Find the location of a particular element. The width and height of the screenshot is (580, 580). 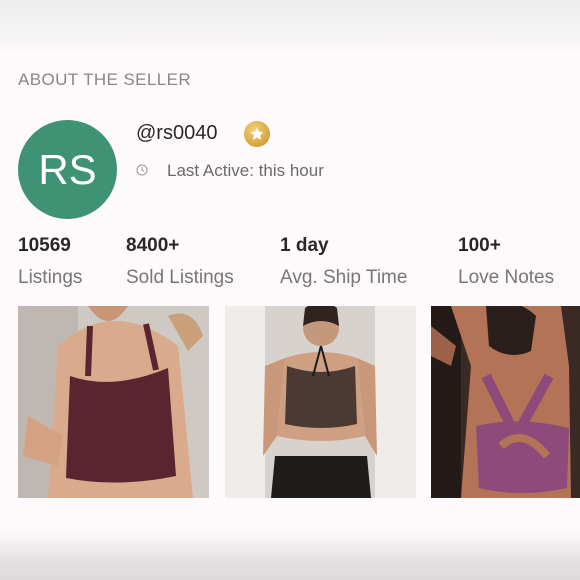

stat-label: Avg. Ship Time is located at coordinates (344, 277).